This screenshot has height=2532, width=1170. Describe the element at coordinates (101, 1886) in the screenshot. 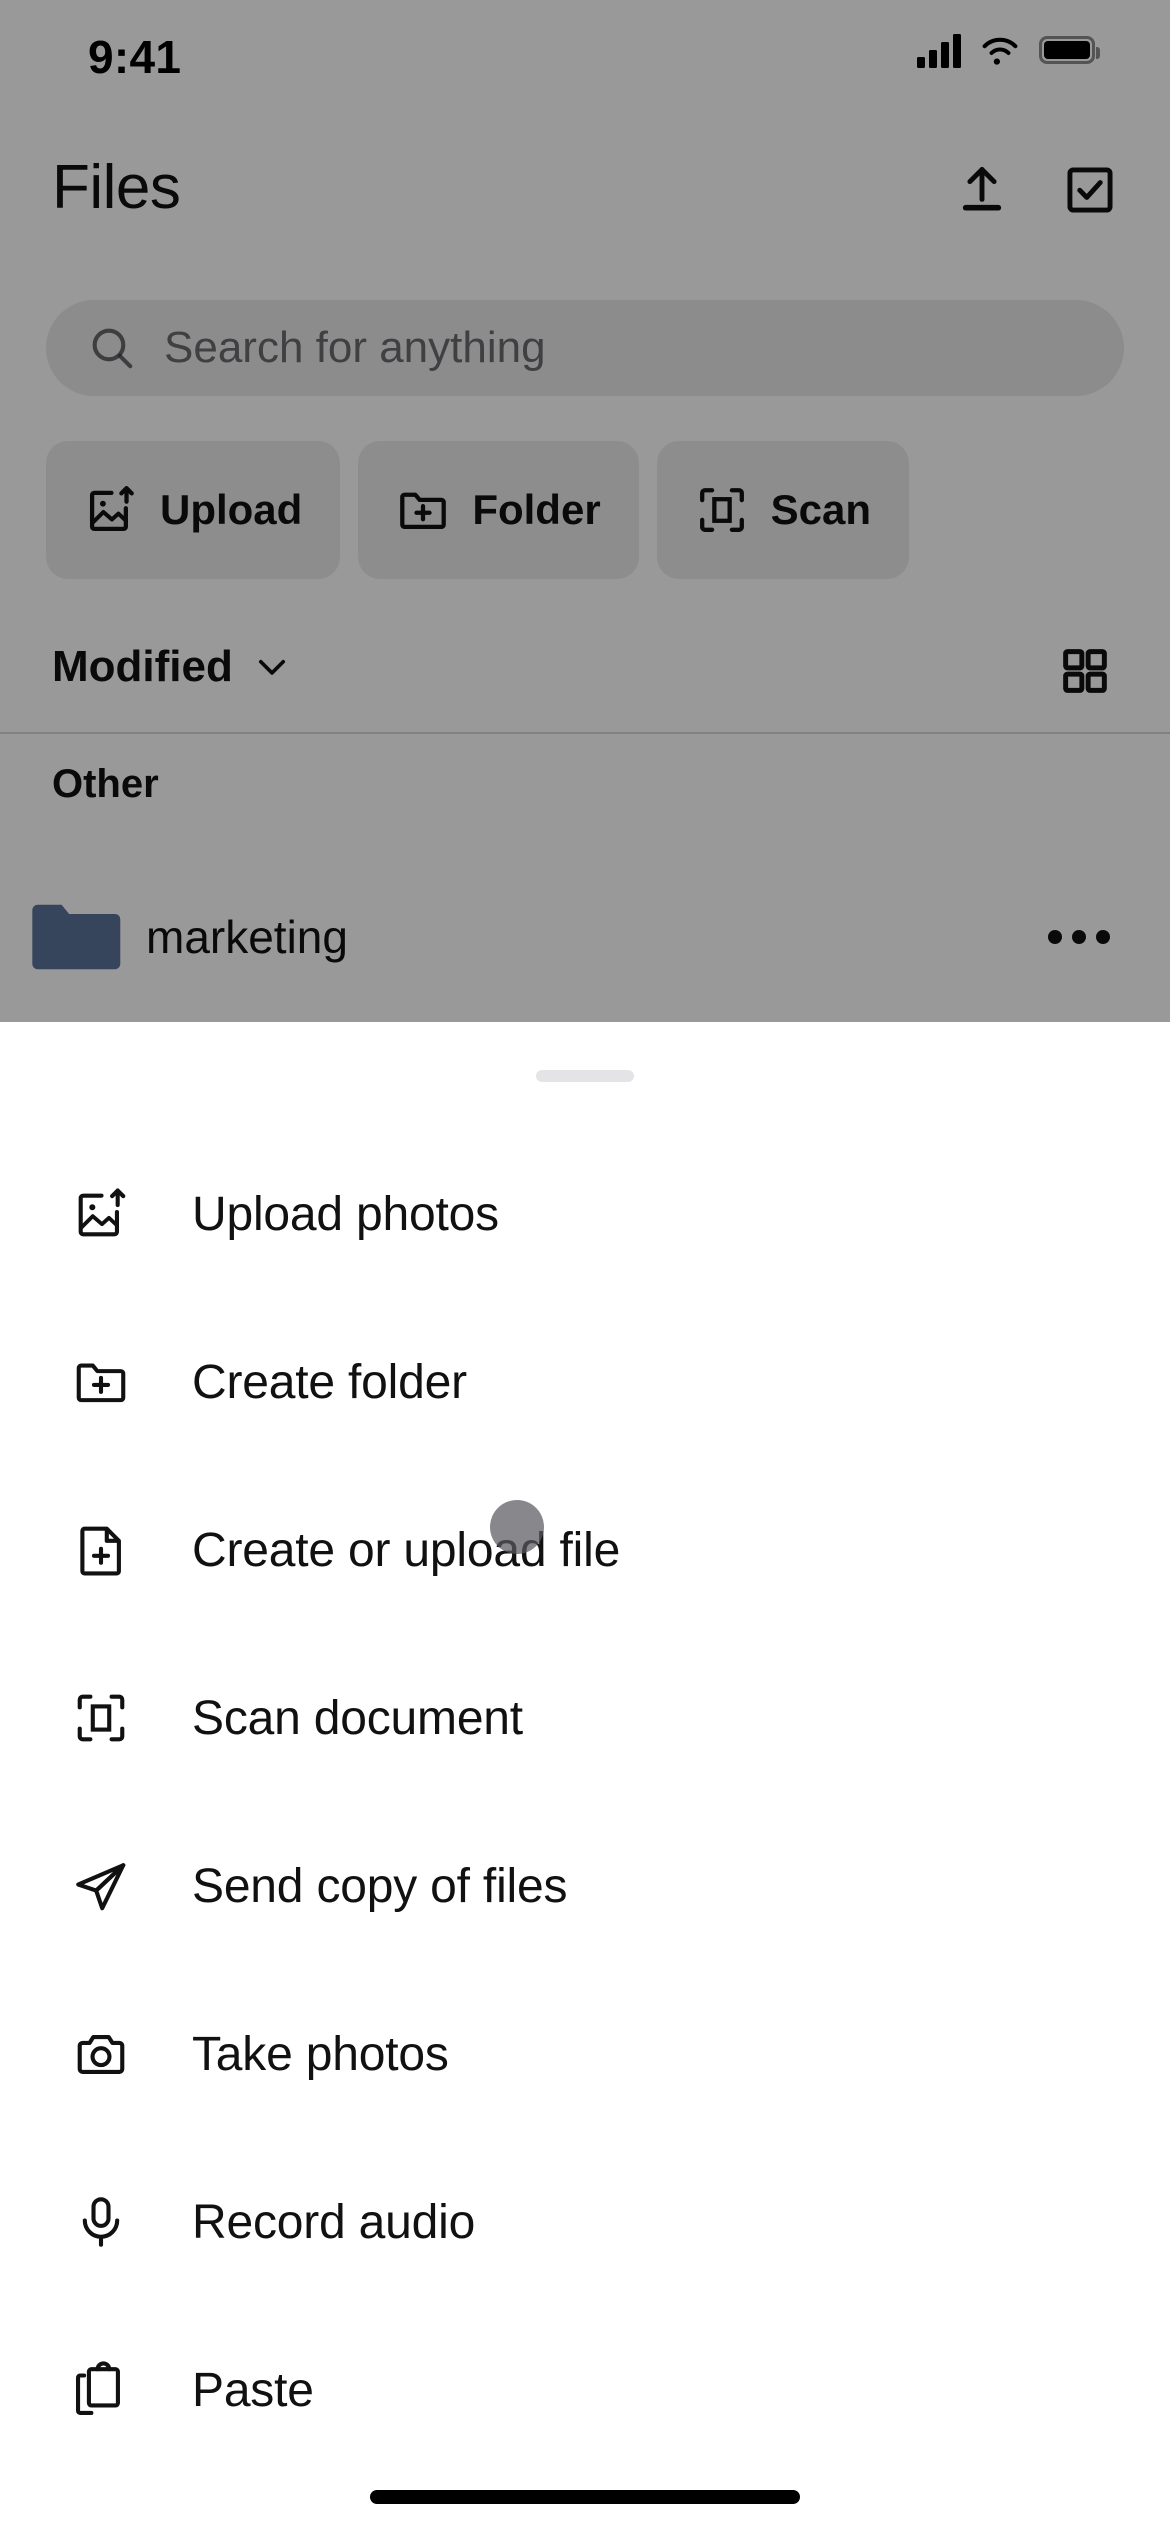

I see `send-paper-plane-icon` at that location.